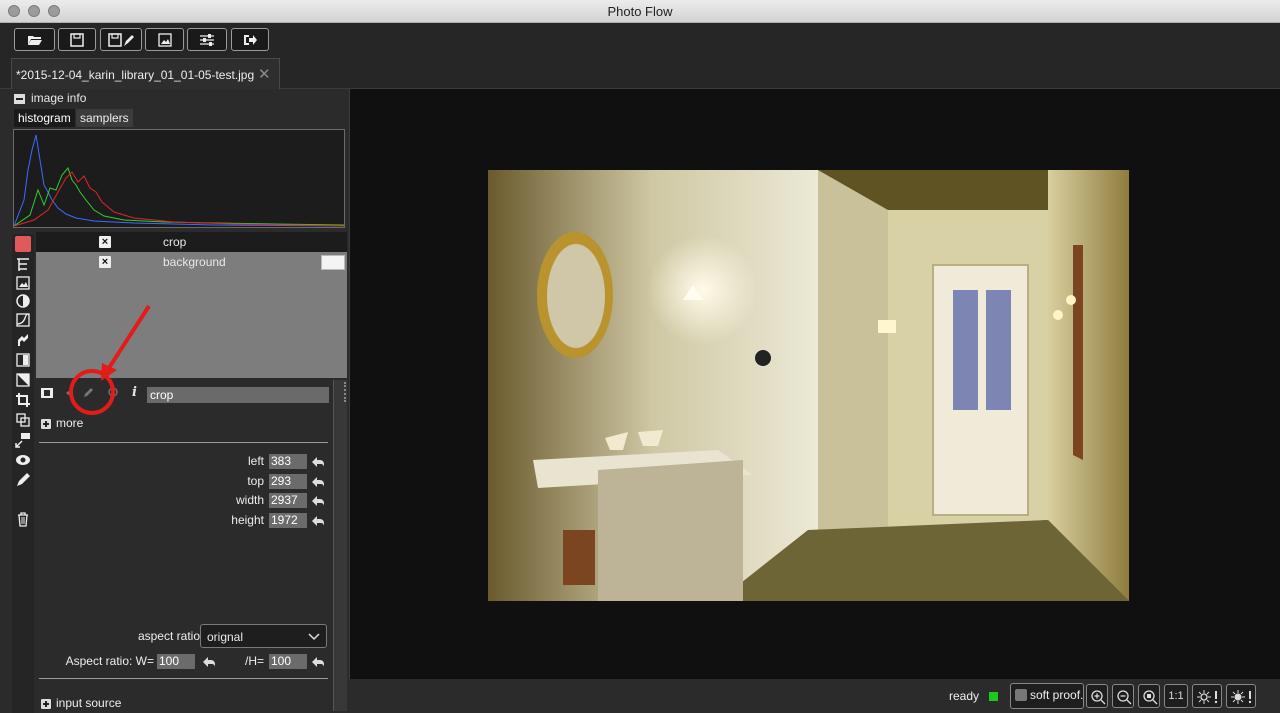 Image resolution: width=1280 pixels, height=713 pixels. I want to click on soft-proof-toggle: soft proof., so click(1047, 696).